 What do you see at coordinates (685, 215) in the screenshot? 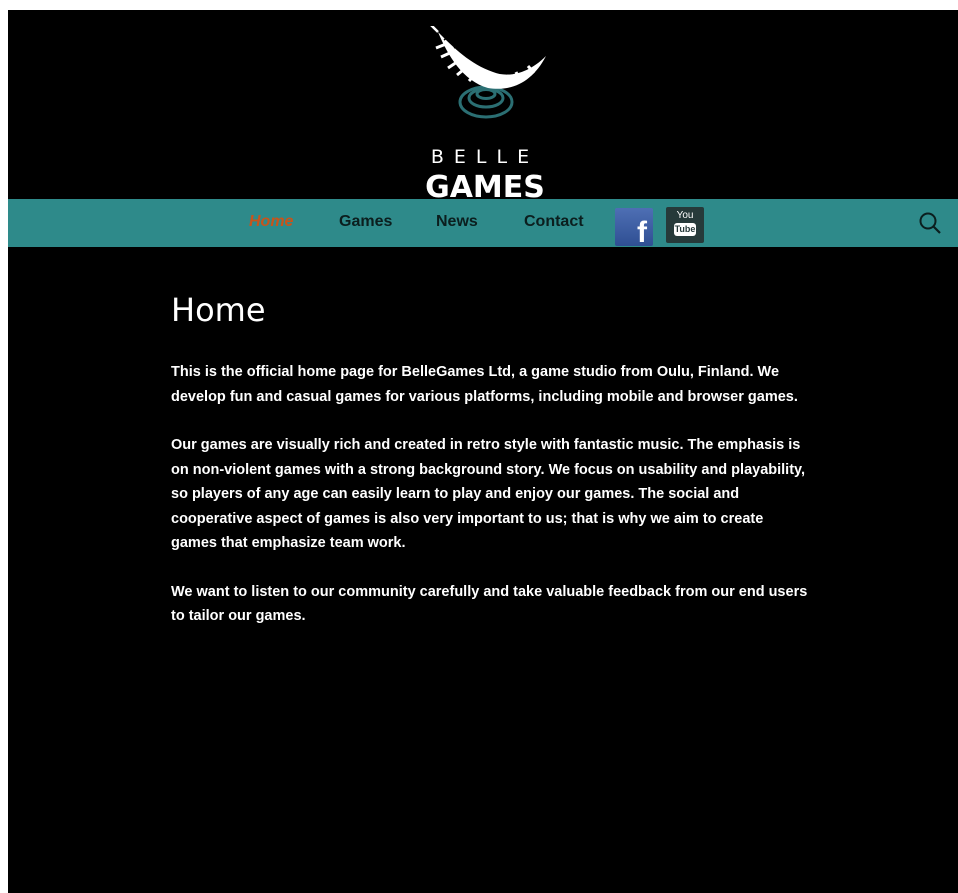
I see `youtube-glyph-top: You` at bounding box center [685, 215].